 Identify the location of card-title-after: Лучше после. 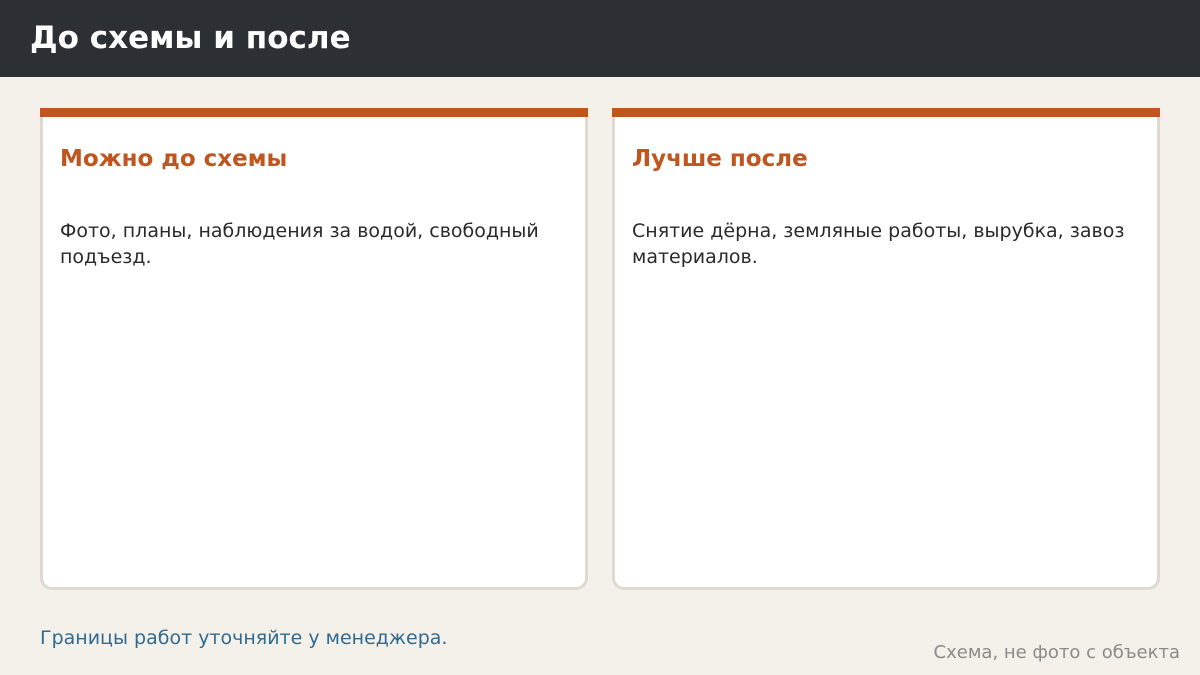
(720, 159).